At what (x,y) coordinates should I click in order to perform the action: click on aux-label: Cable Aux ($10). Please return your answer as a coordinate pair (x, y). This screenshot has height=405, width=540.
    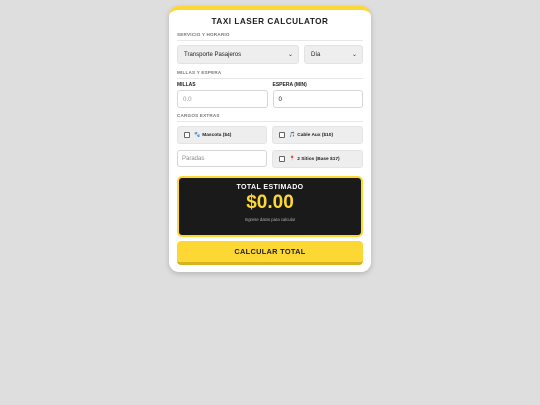
    Looking at the image, I should click on (315, 135).